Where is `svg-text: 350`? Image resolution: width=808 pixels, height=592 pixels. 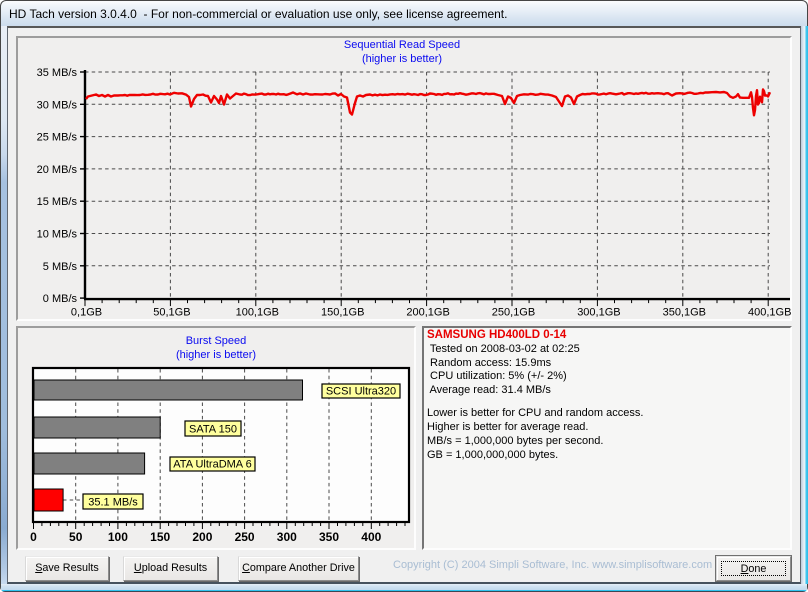
svg-text: 350 is located at coordinates (329, 537).